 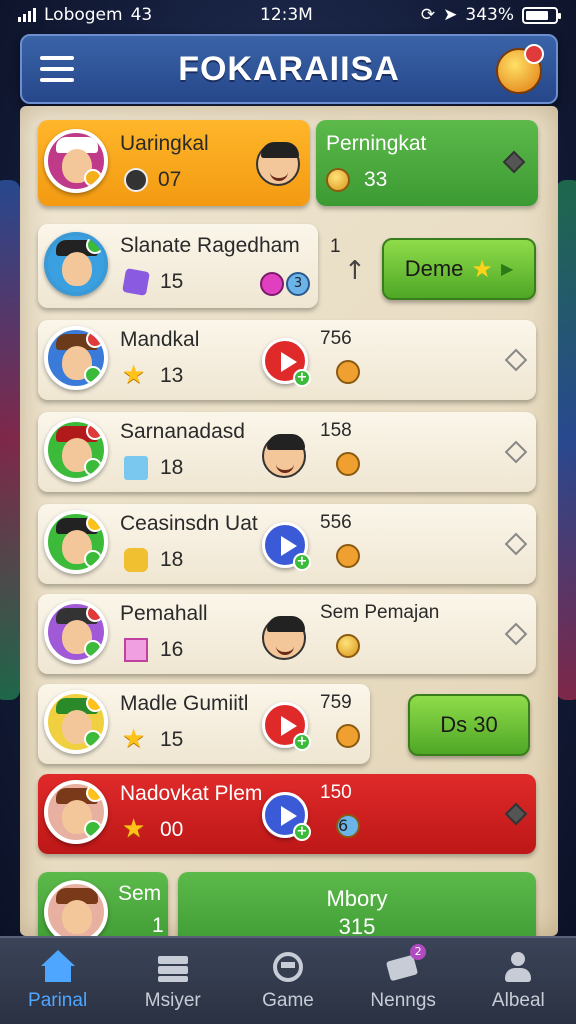 What do you see at coordinates (172, 739) in the screenshot?
I see `player-score: 15` at bounding box center [172, 739].